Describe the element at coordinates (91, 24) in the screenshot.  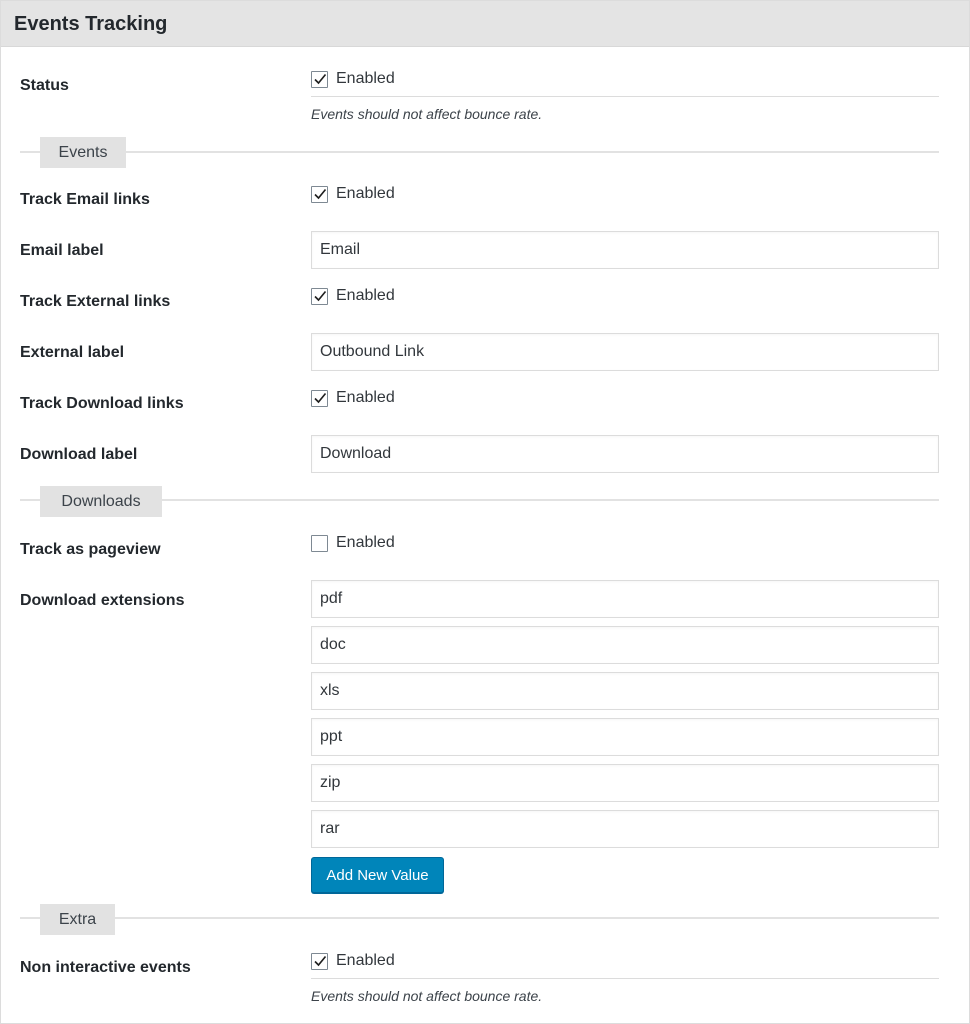
I see `panel-title: Events Tracking` at that location.